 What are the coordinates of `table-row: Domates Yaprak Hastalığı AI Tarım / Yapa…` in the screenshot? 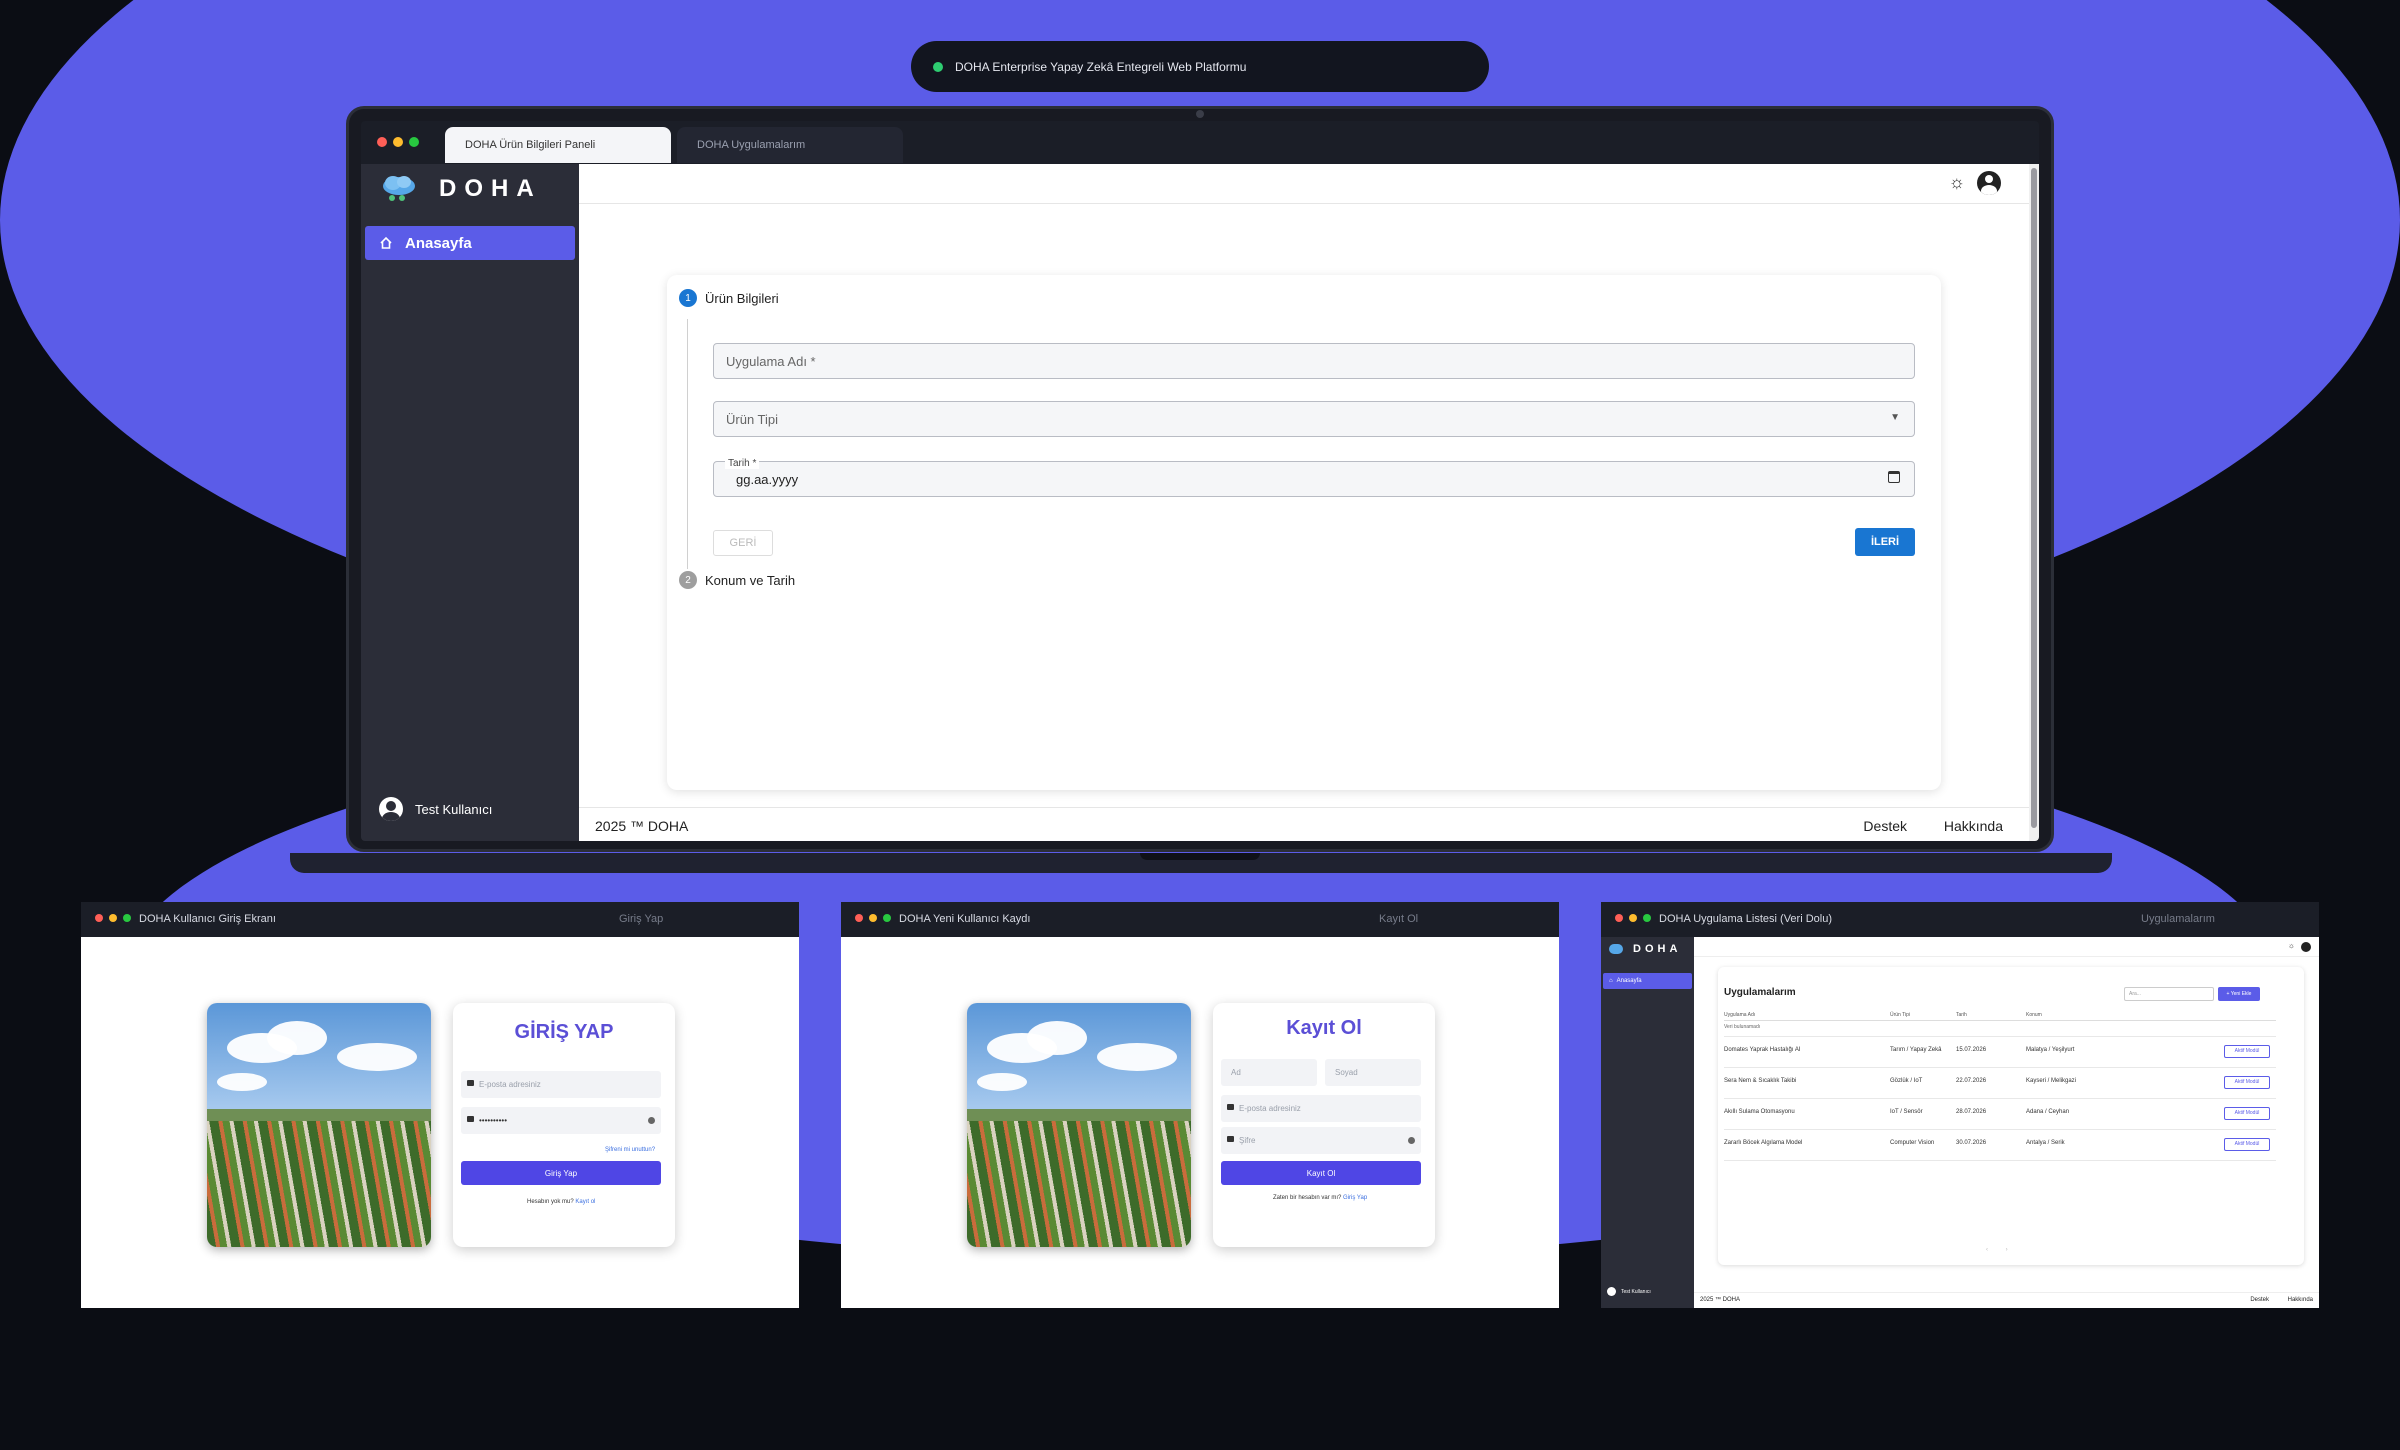 It's located at (2000, 1052).